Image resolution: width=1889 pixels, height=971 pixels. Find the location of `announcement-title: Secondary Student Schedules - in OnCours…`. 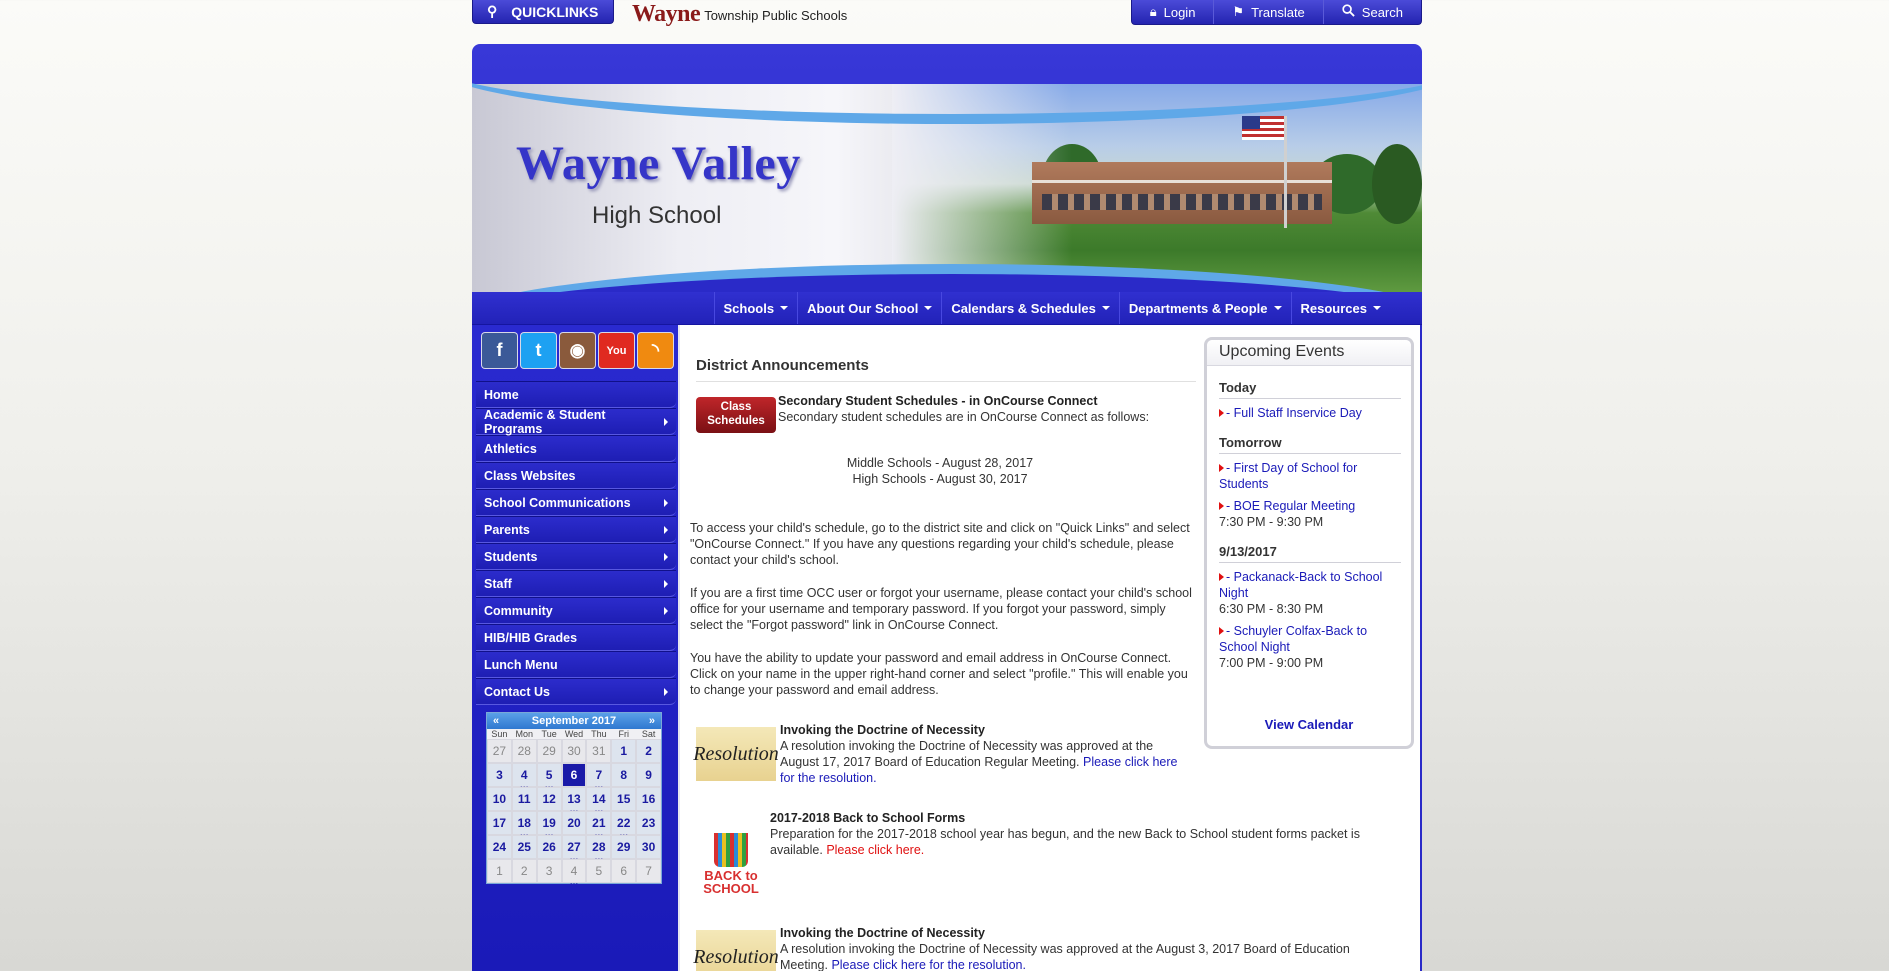

announcement-title: Secondary Student Schedules - in OnCours… is located at coordinates (988, 401).